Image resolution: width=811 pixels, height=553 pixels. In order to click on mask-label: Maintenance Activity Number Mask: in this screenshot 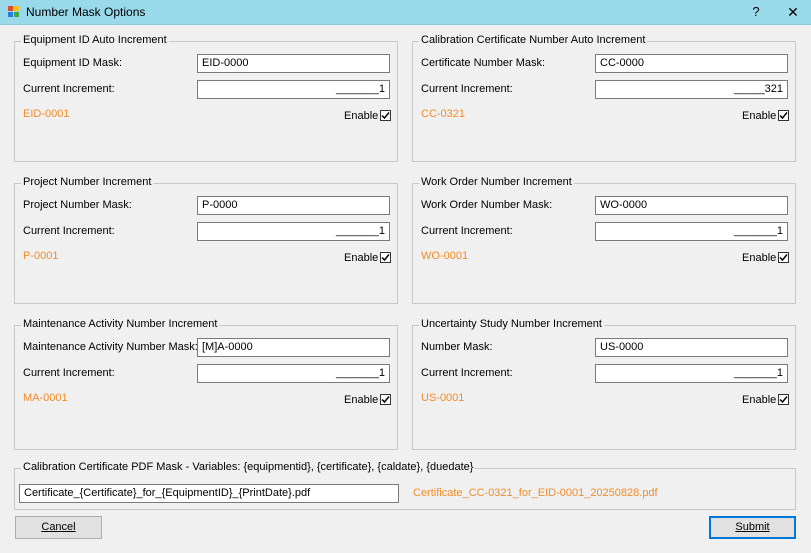, I will do `click(110, 347)`.